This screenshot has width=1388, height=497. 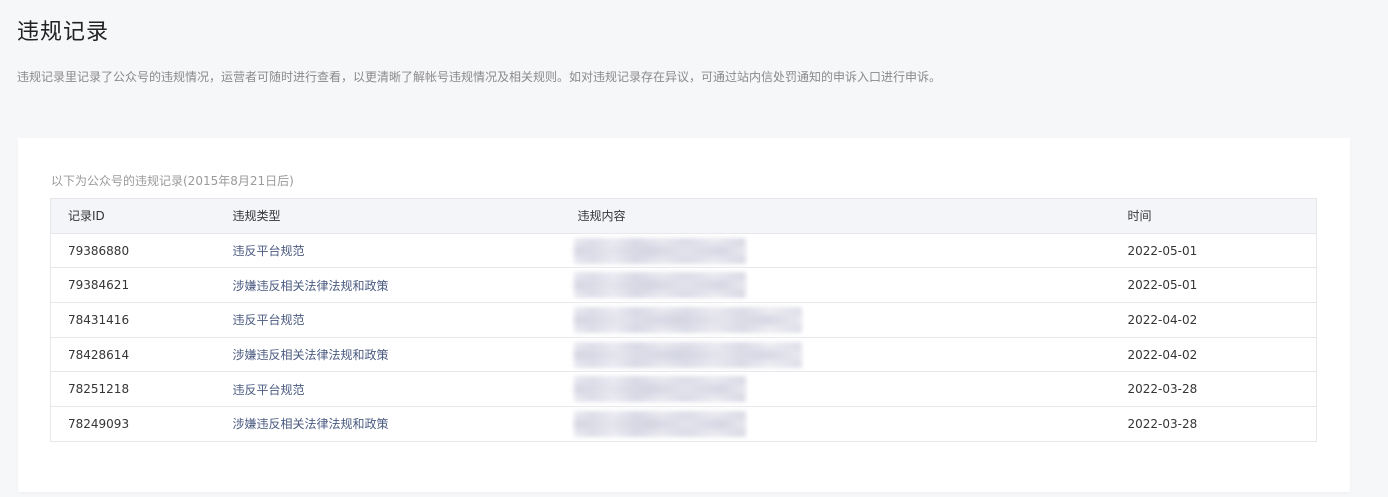 I want to click on table-row: 79384621 涉嫌违反相关法律法规和政策 2022-05-01, so click(x=683, y=285).